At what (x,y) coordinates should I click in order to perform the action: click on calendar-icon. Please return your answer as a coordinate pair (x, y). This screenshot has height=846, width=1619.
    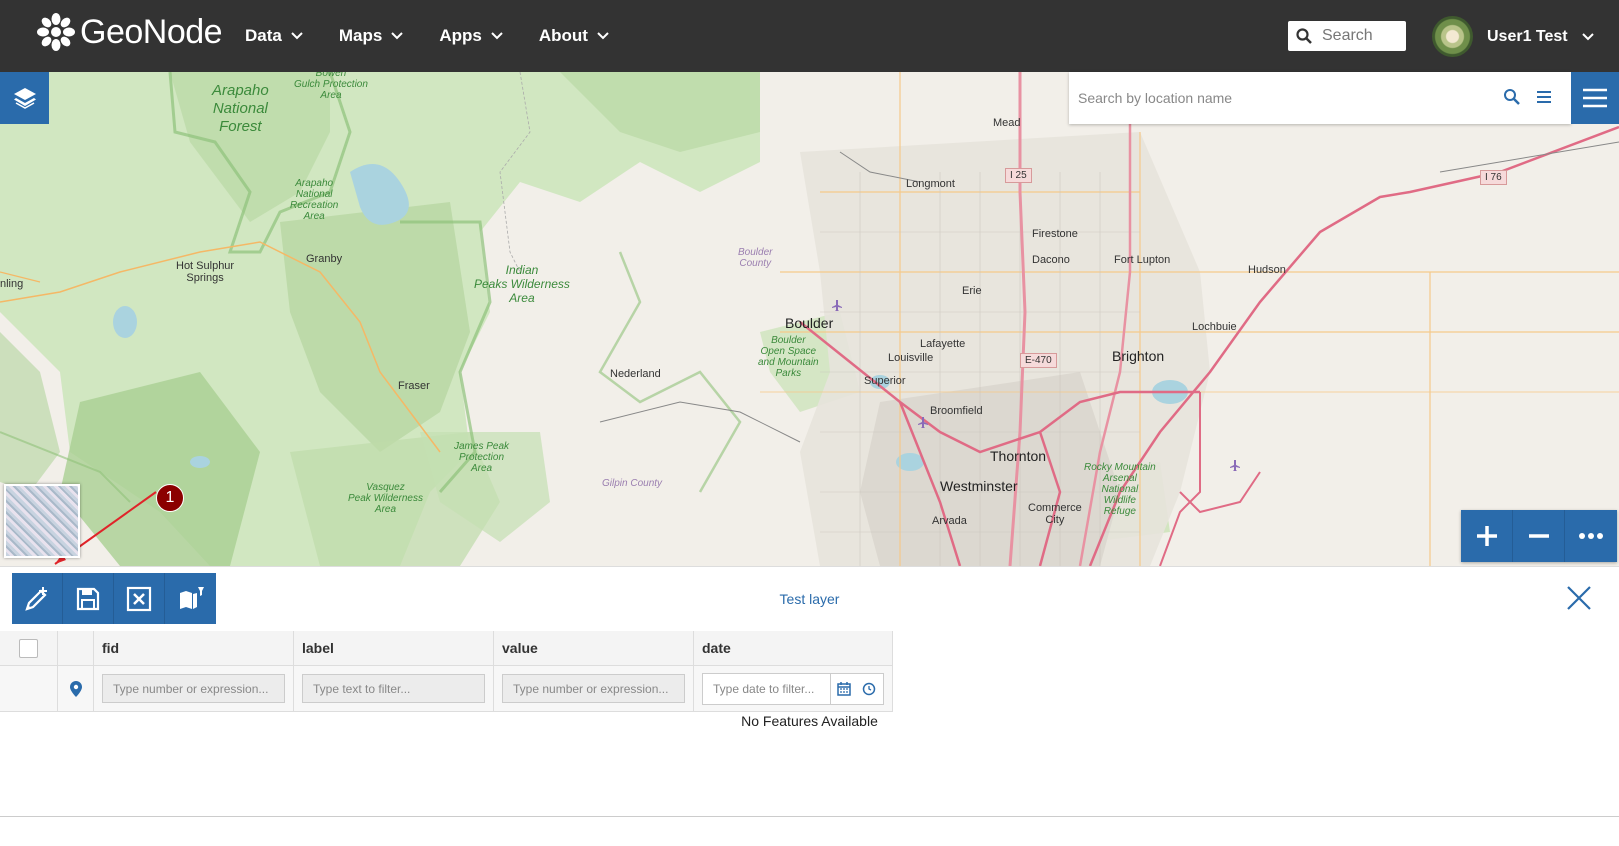
    Looking at the image, I should click on (843, 688).